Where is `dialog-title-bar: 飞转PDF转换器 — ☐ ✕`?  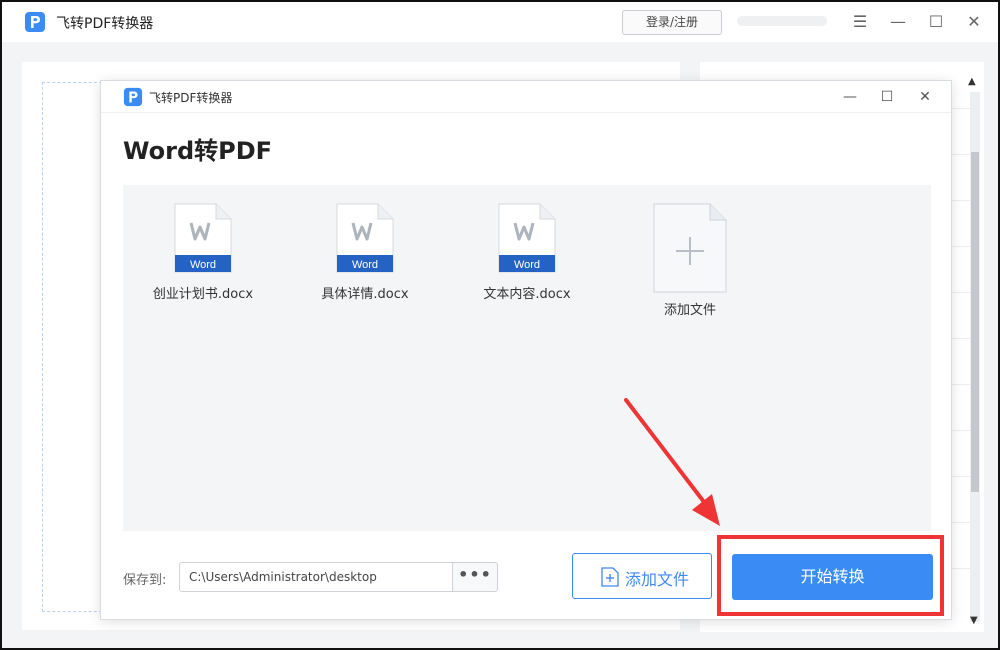
dialog-title-bar: 飞转PDF转换器 — ☐ ✕ is located at coordinates (526, 97).